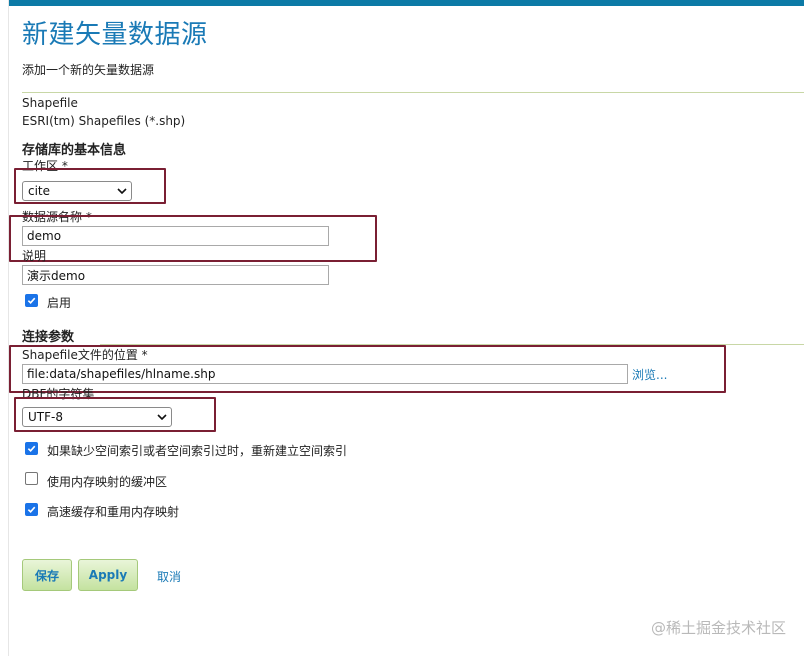  Describe the element at coordinates (115, 414) in the screenshot. I see `highlight-box-charset` at that location.